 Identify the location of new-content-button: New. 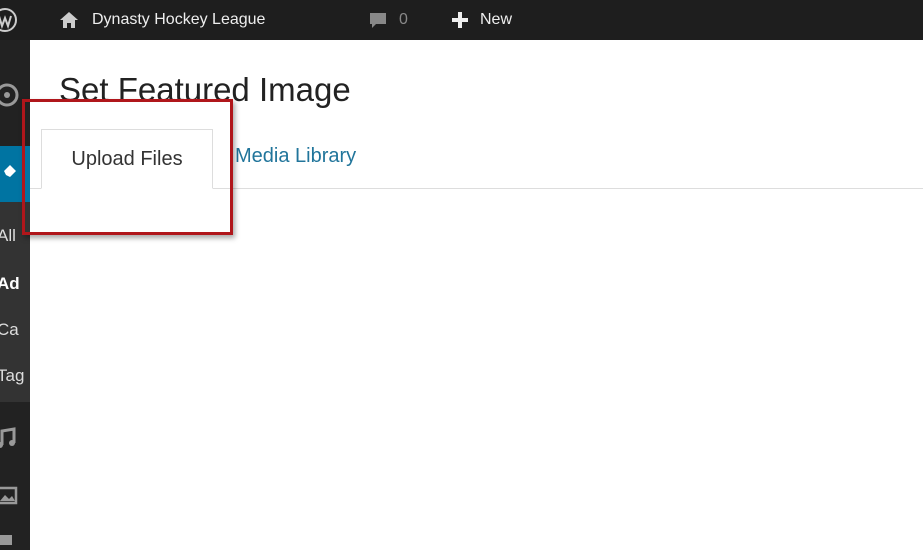
(481, 20).